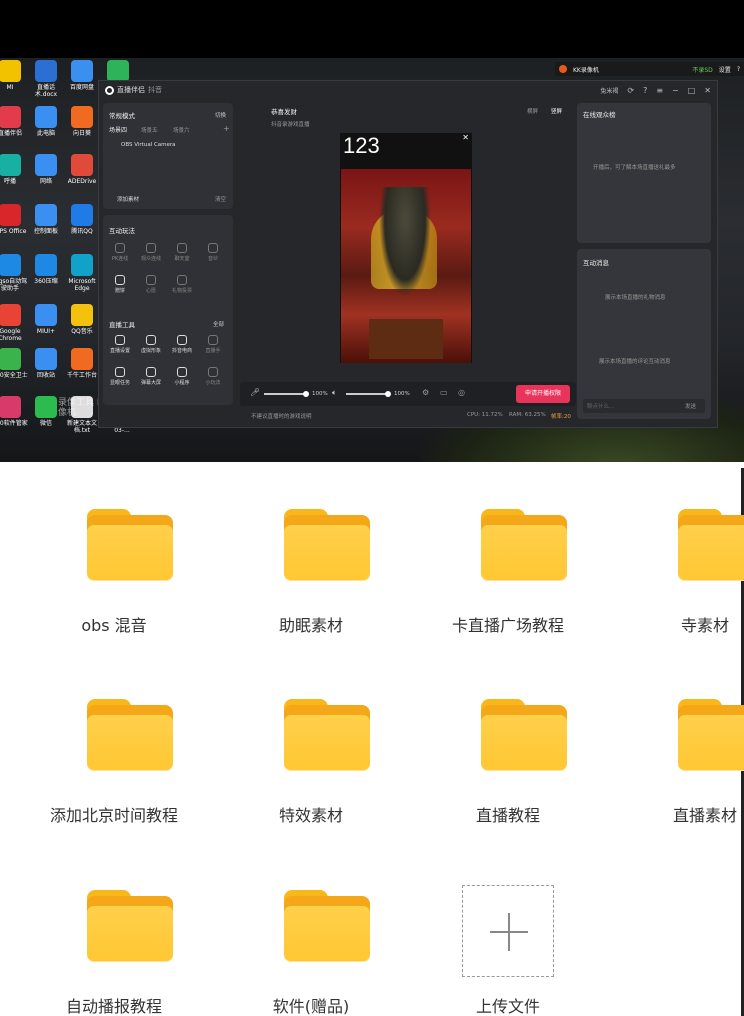 The image size is (744, 1016). I want to click on kk-settings: 设置, so click(725, 69).